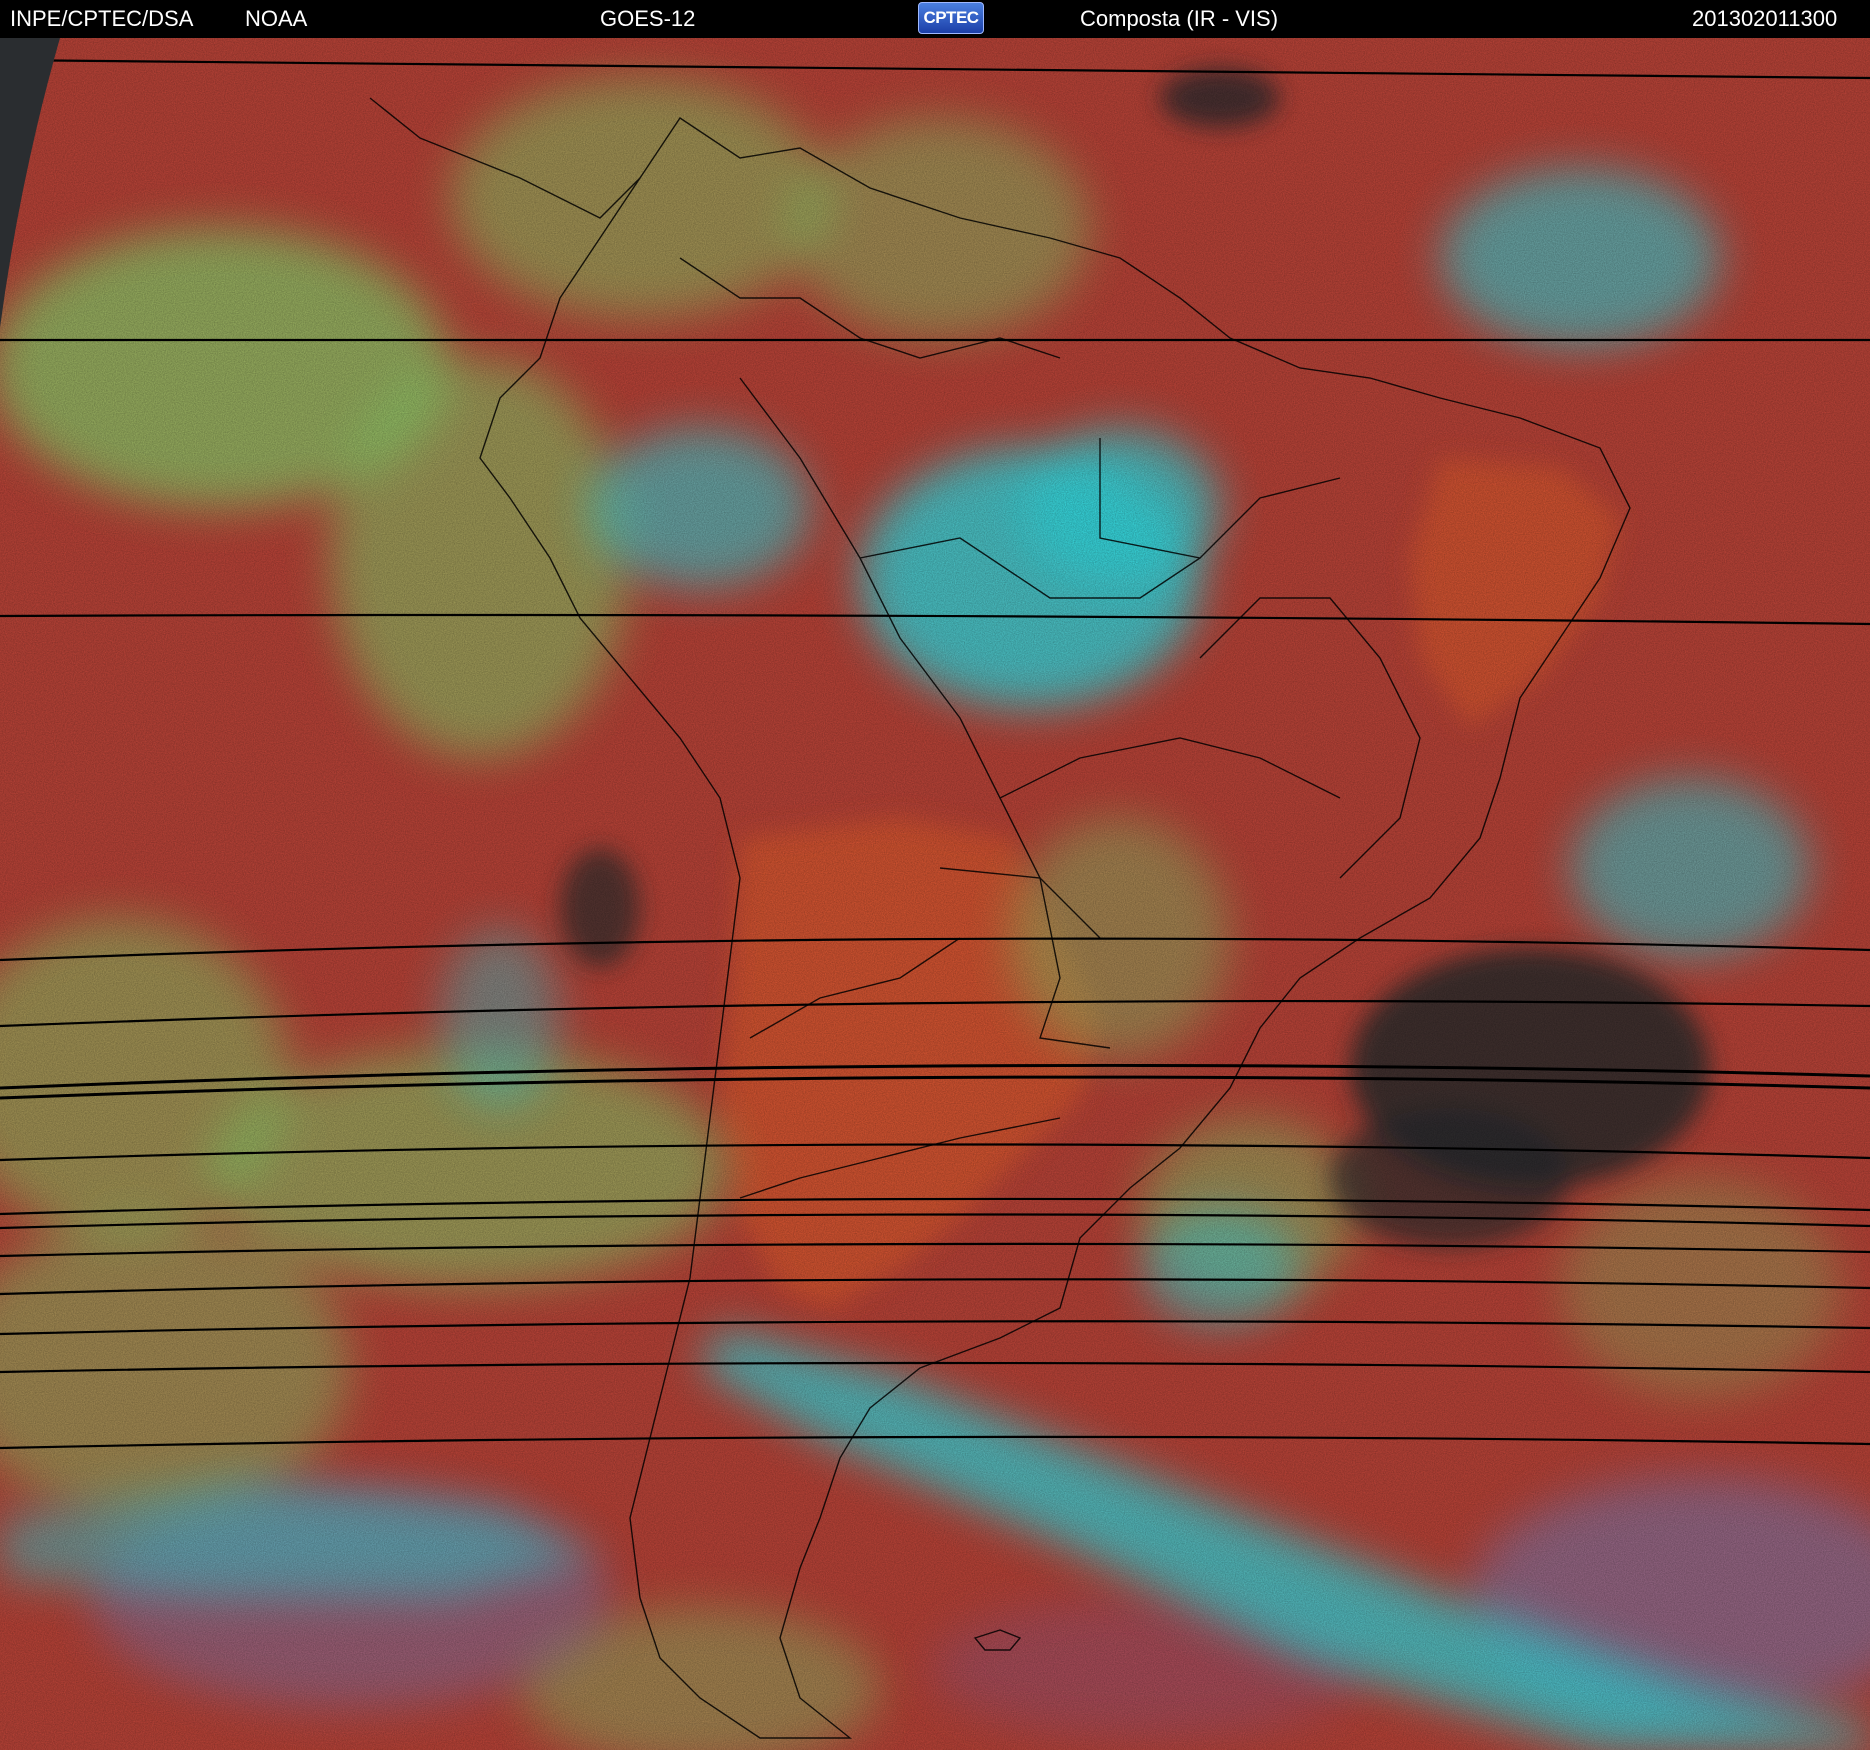 The image size is (1870, 1750). Describe the element at coordinates (1179, 18) in the screenshot. I see `product-label: Composta (IR - VIS)` at that location.